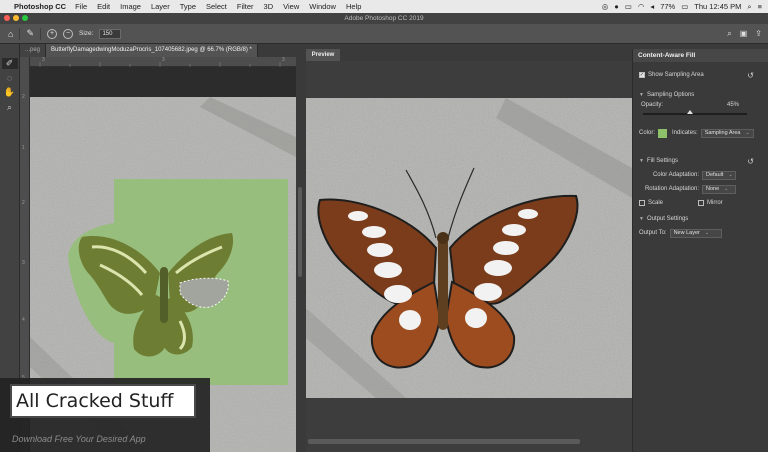 This screenshot has height=452, width=768. Describe the element at coordinates (40, 6) in the screenshot. I see `app-menu: Photoshop CC` at that location.